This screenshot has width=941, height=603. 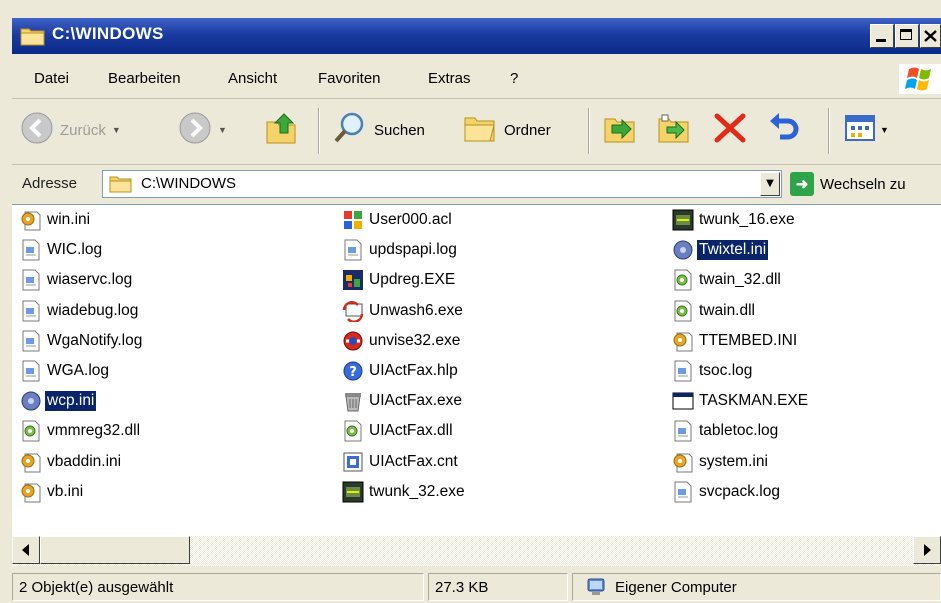 What do you see at coordinates (476, 36) in the screenshot?
I see `title-bar: C:\WINDOWS` at bounding box center [476, 36].